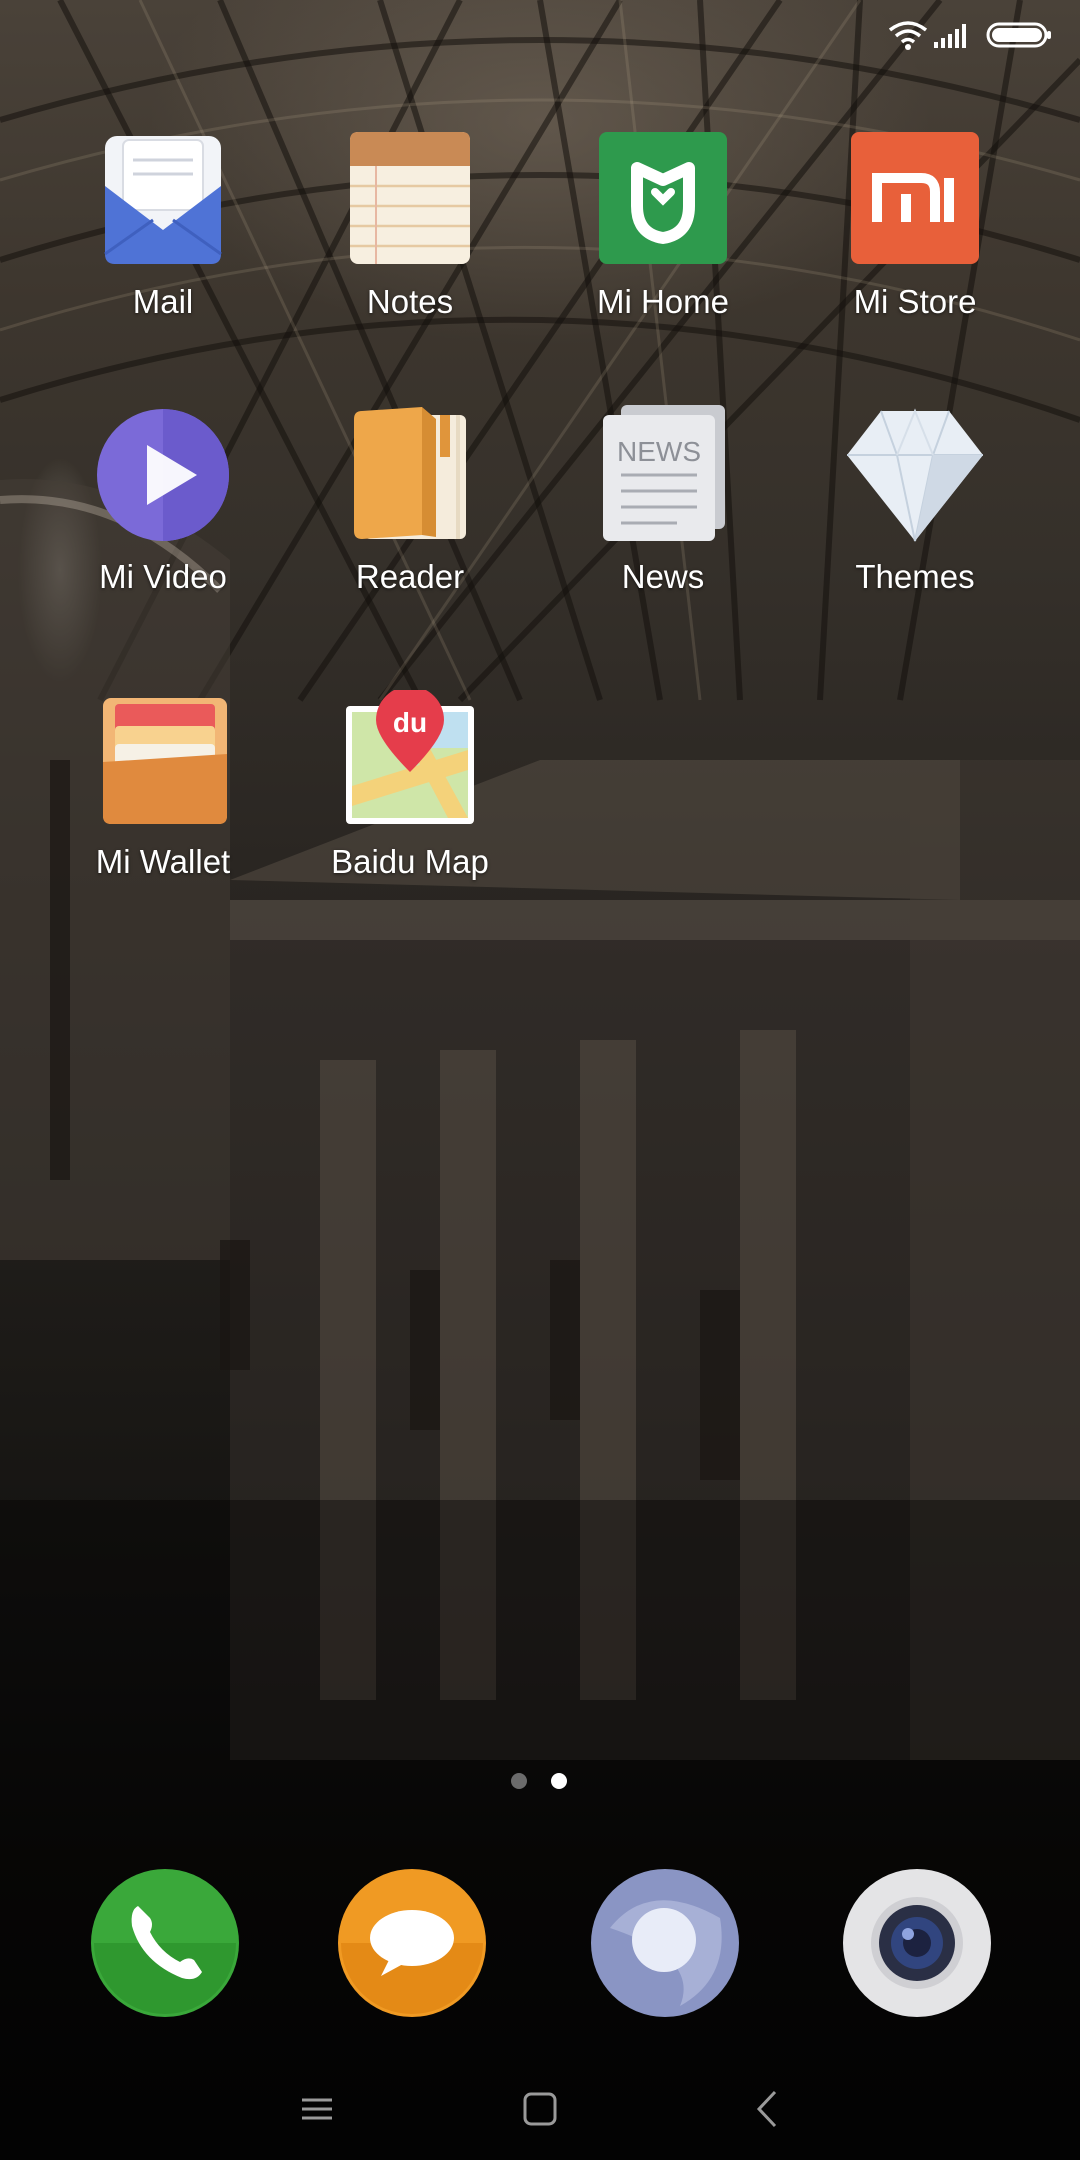 Image resolution: width=1080 pixels, height=2160 pixels. Describe the element at coordinates (908, 35) in the screenshot. I see `wifi-icon` at that location.